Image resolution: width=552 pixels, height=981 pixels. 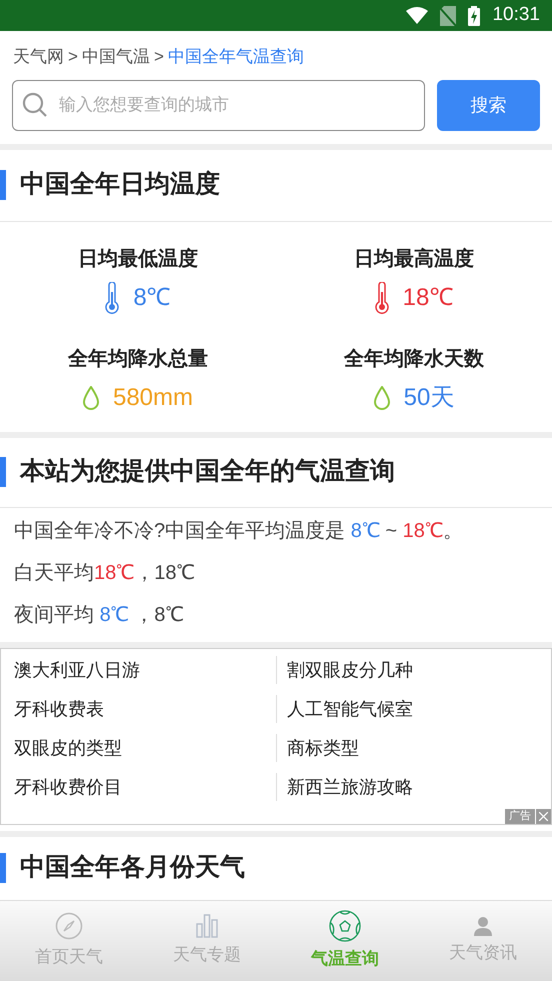 What do you see at coordinates (483, 926) in the screenshot?
I see `user-icon` at bounding box center [483, 926].